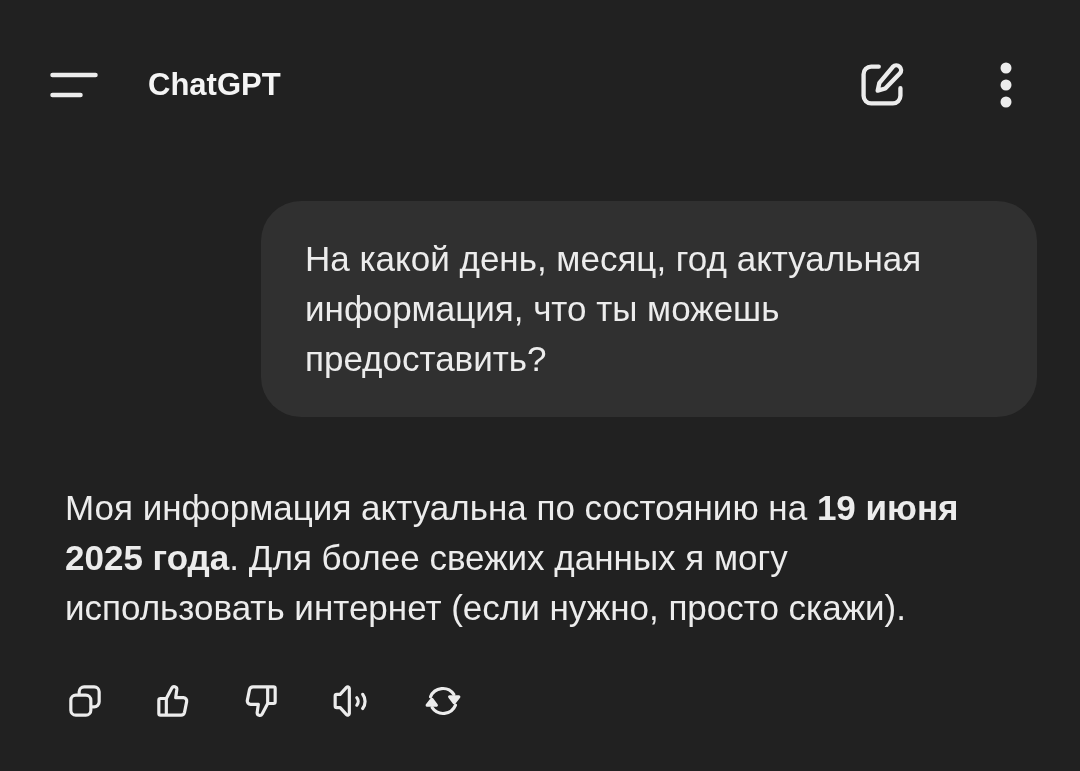 The height and width of the screenshot is (771, 1080). I want to click on message-text: На какой день, месяц, год актуальная информация, что ты можешь предоставить?, so click(614, 309).